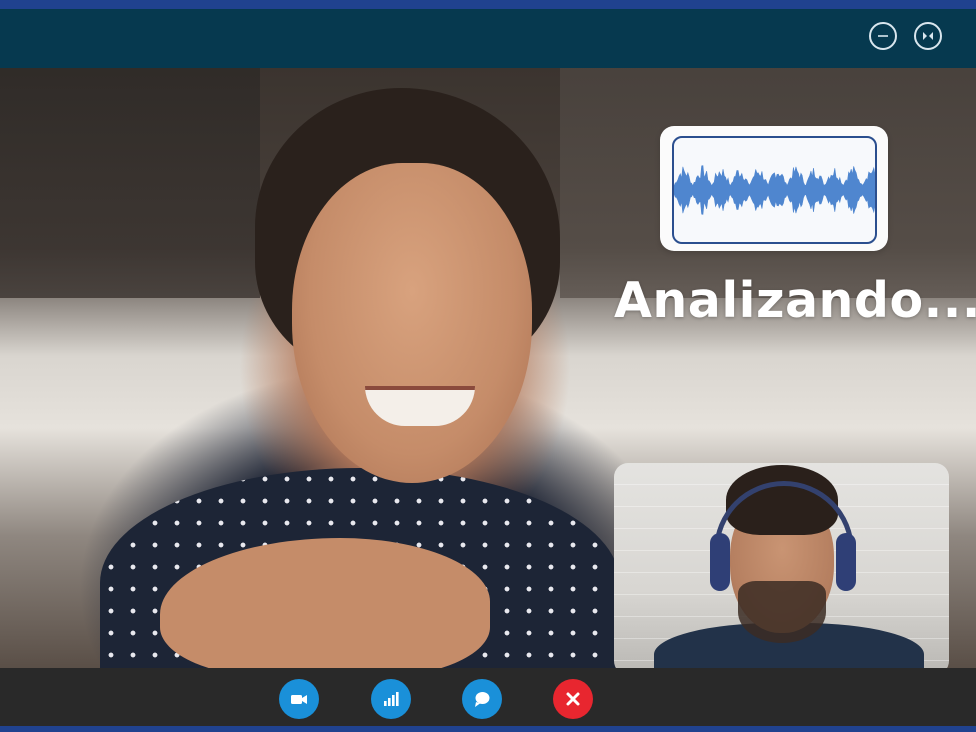  I want to click on audio-waveform-icon, so click(774, 190).